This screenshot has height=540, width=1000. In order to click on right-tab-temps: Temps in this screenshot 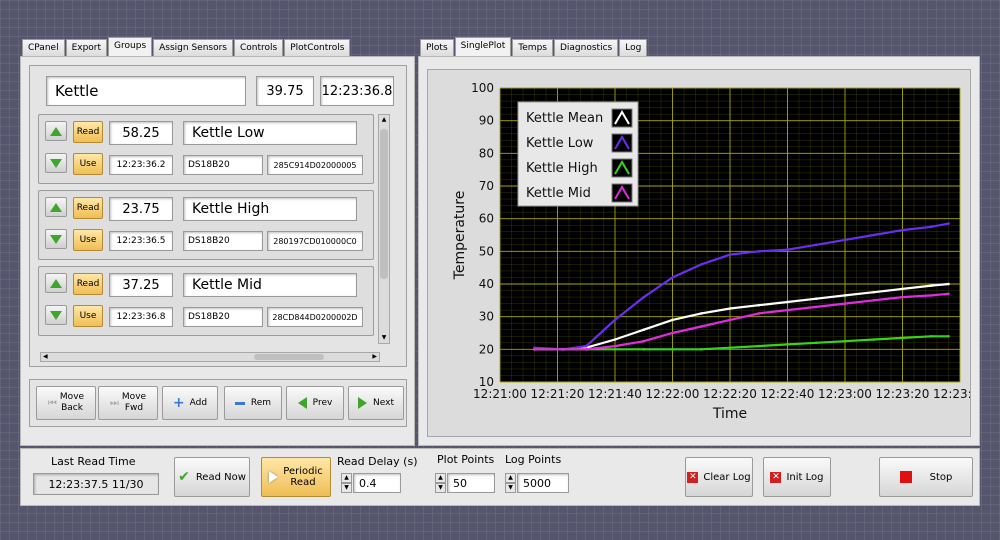, I will do `click(532, 47)`.